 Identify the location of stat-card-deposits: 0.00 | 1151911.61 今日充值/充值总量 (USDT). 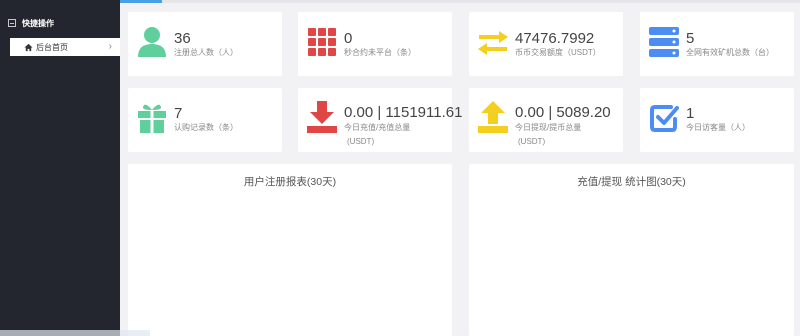
(380, 120).